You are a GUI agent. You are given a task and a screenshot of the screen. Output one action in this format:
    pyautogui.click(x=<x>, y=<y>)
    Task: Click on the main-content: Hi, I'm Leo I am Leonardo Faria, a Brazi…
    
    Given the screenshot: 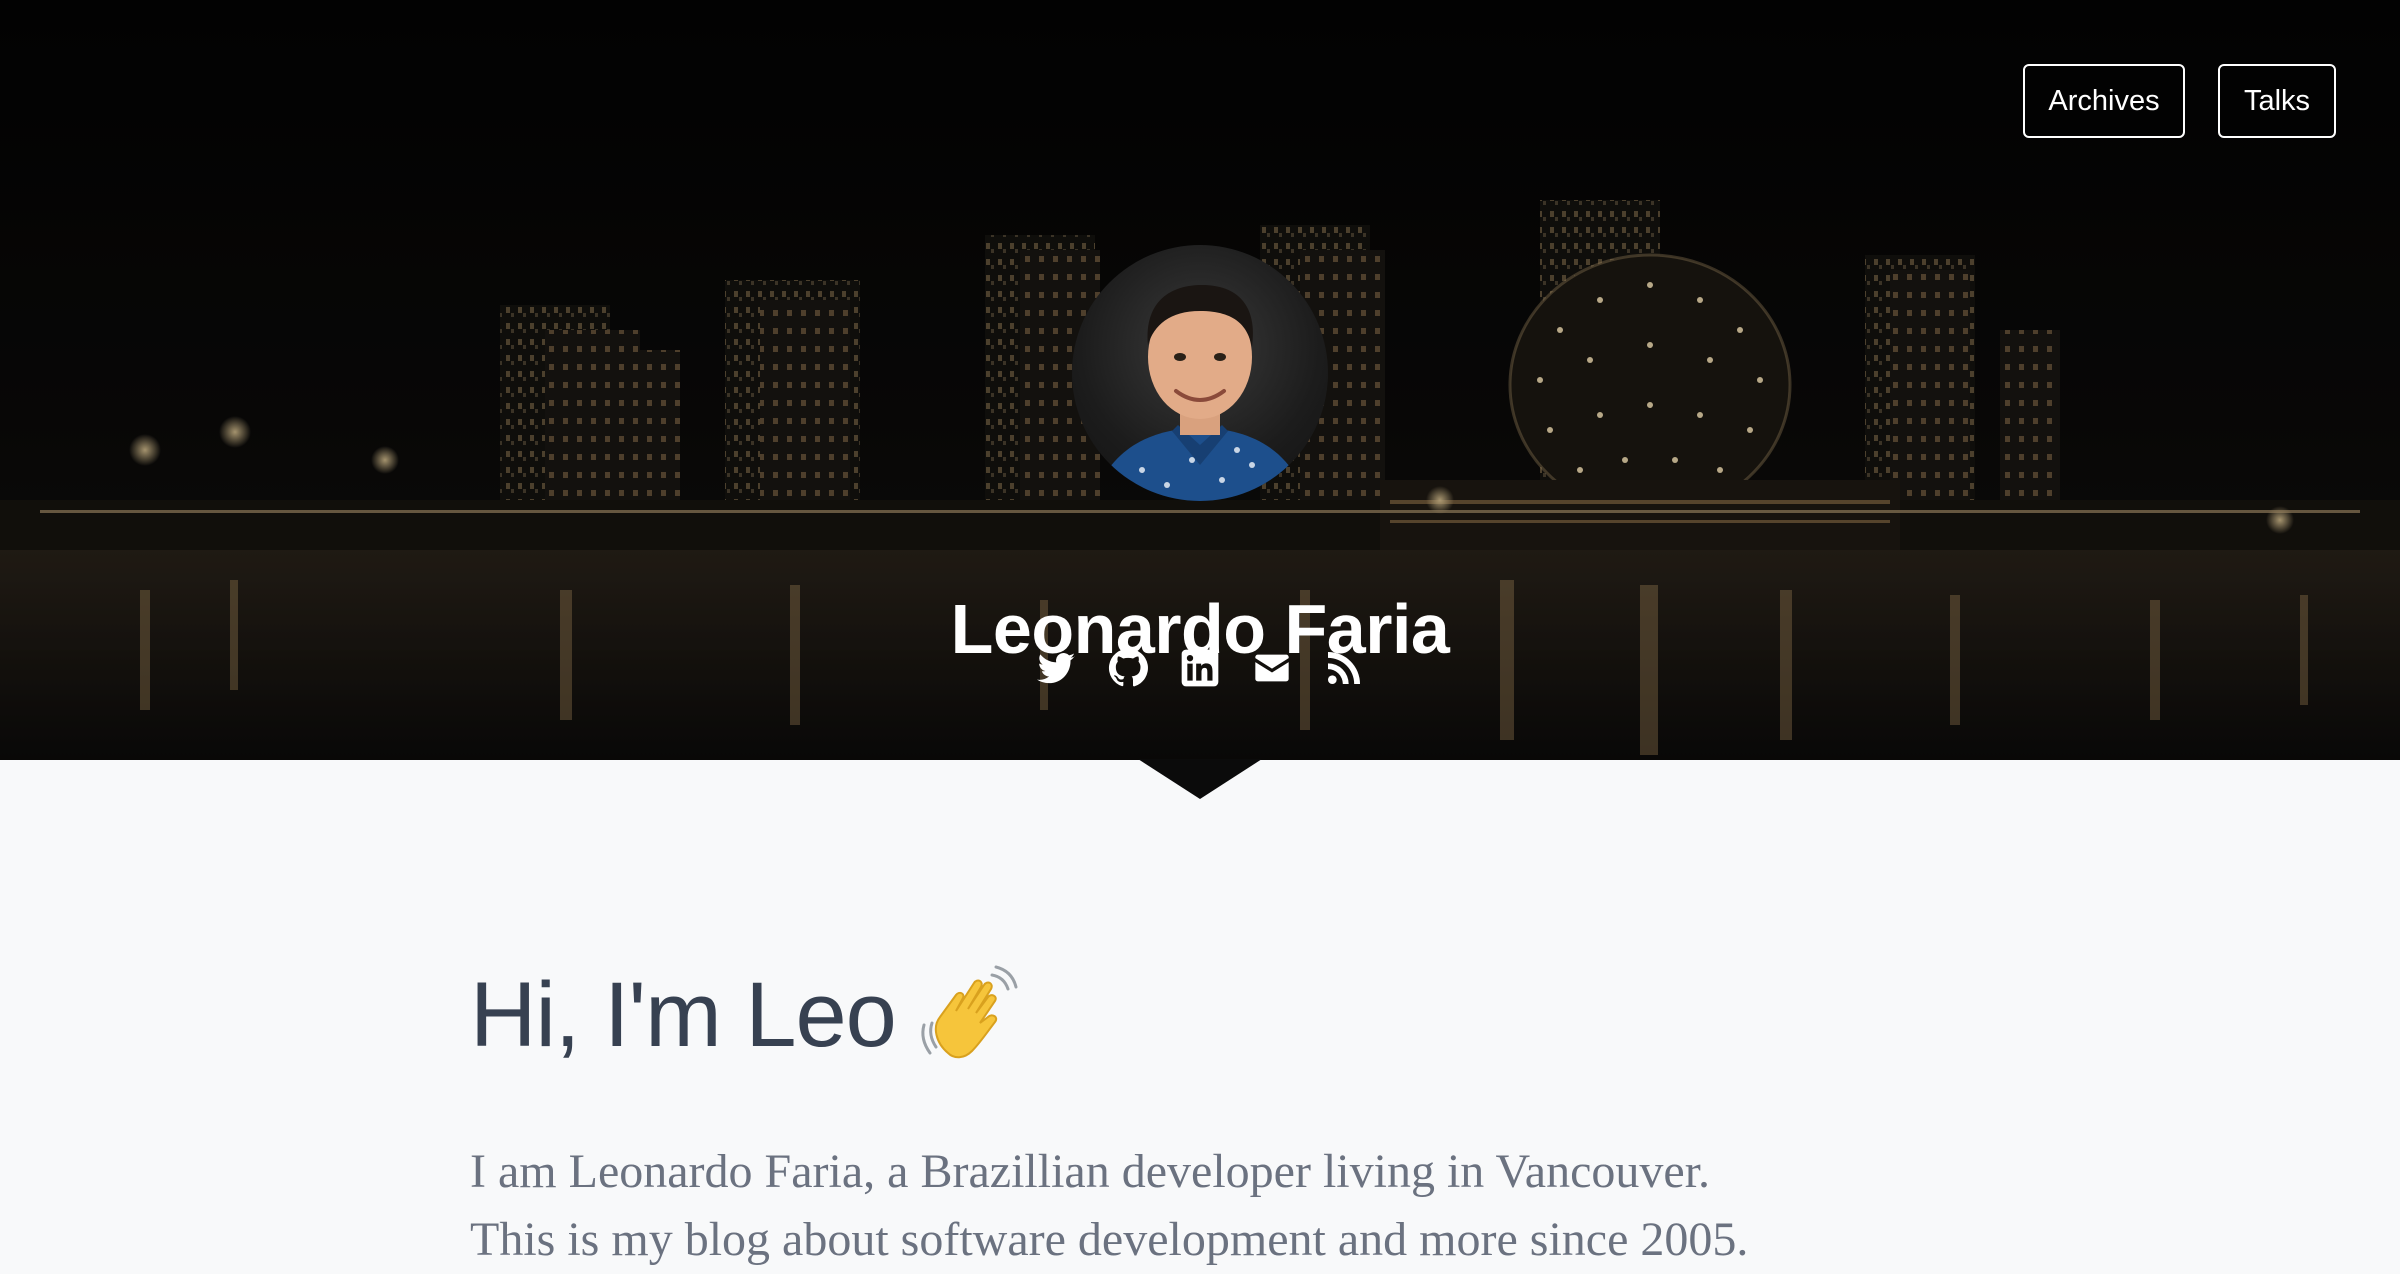 What is the action you would take?
    pyautogui.click(x=1200, y=1113)
    